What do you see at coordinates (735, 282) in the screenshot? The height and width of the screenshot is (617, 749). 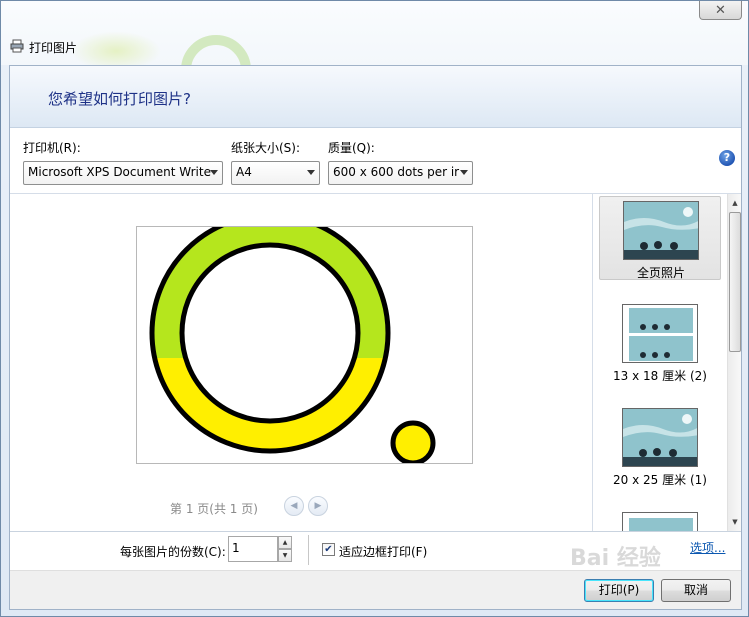 I see `scroll-thumb` at bounding box center [735, 282].